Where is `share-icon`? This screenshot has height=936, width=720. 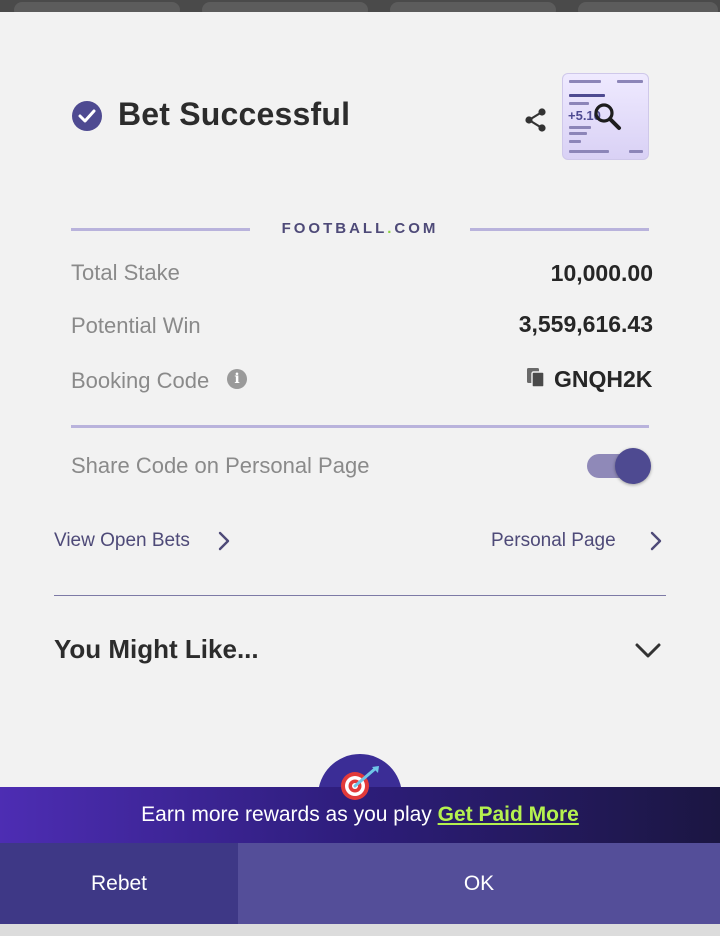
share-icon is located at coordinates (536, 120).